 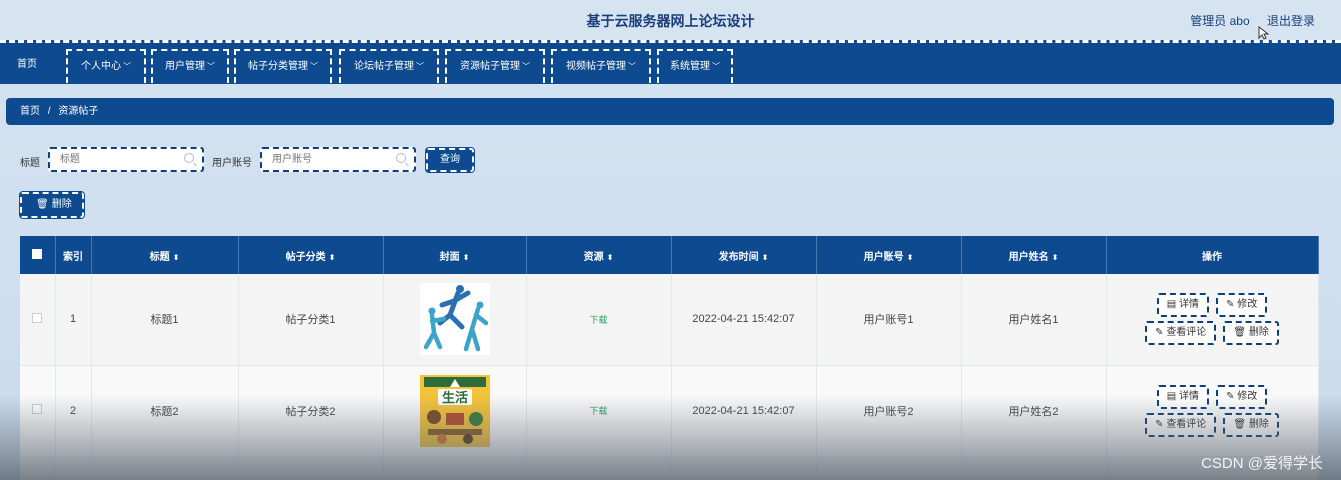 What do you see at coordinates (37, 253) in the screenshot?
I see `select-all-checkbox` at bounding box center [37, 253].